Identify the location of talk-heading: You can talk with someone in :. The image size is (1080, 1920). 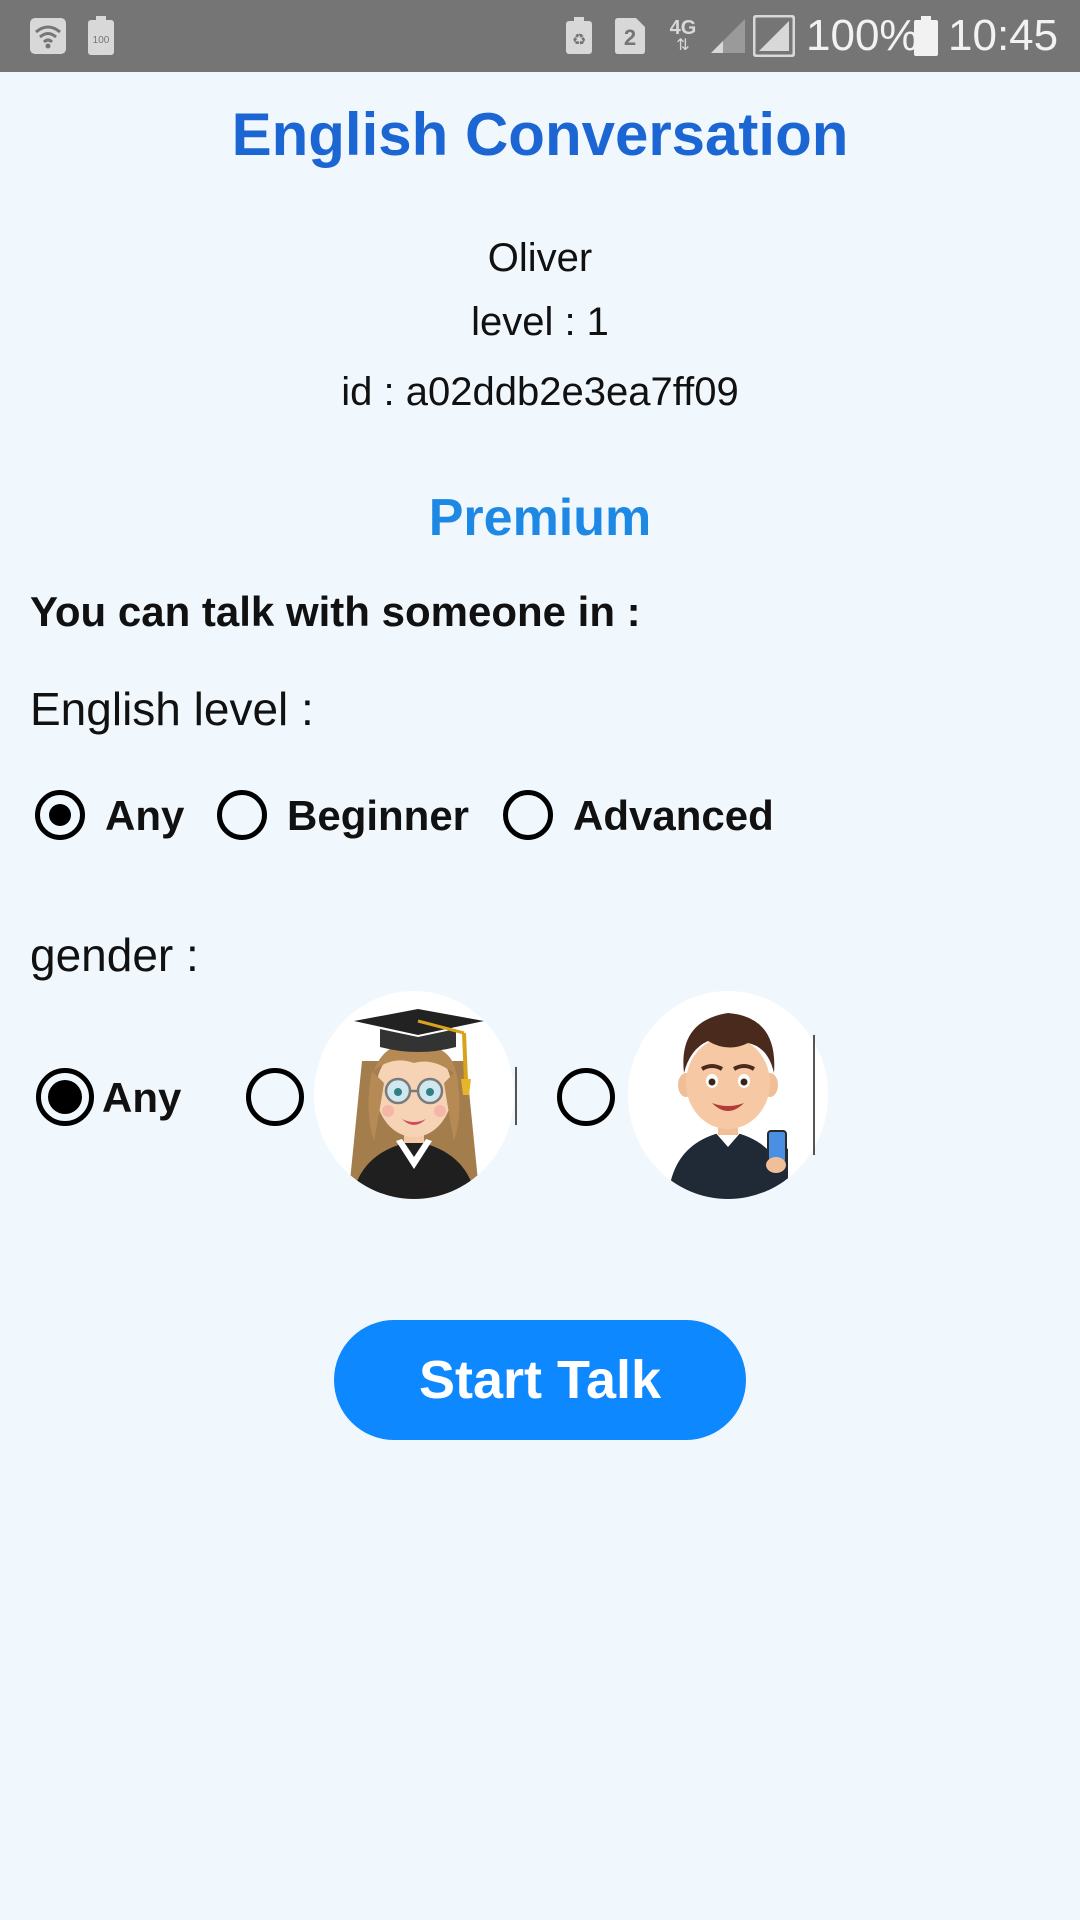
(335, 611).